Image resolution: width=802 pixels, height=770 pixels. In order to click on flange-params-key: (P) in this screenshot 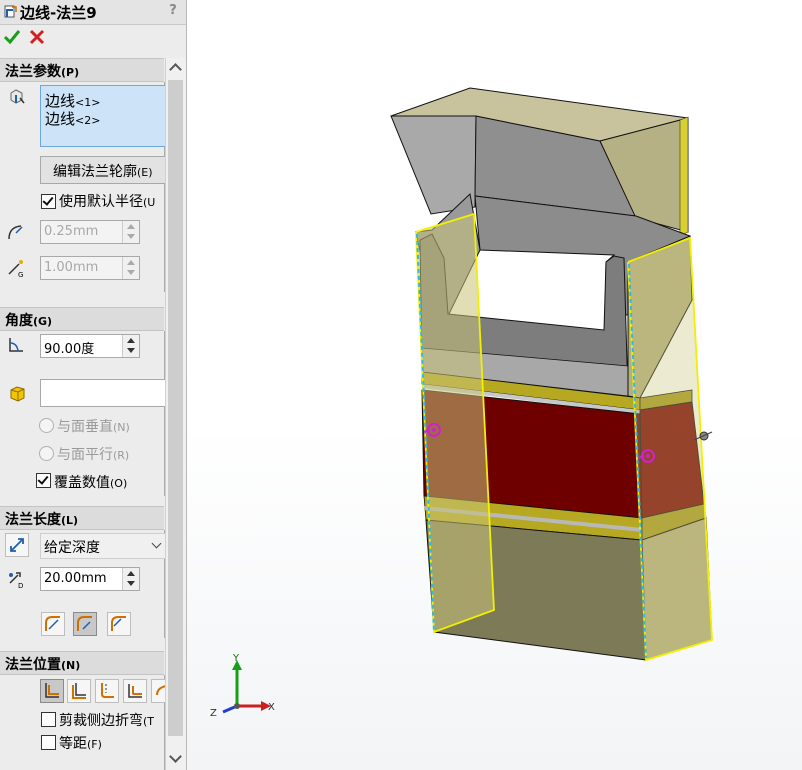, I will do `click(70, 72)`.